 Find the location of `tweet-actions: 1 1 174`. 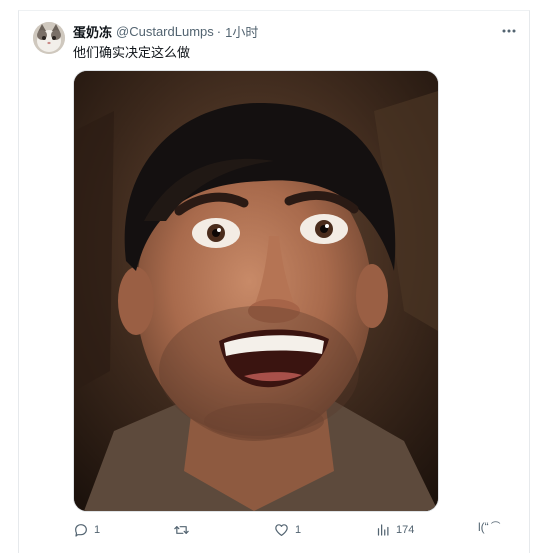

tweet-actions: 1 1 174 is located at coordinates (298, 530).